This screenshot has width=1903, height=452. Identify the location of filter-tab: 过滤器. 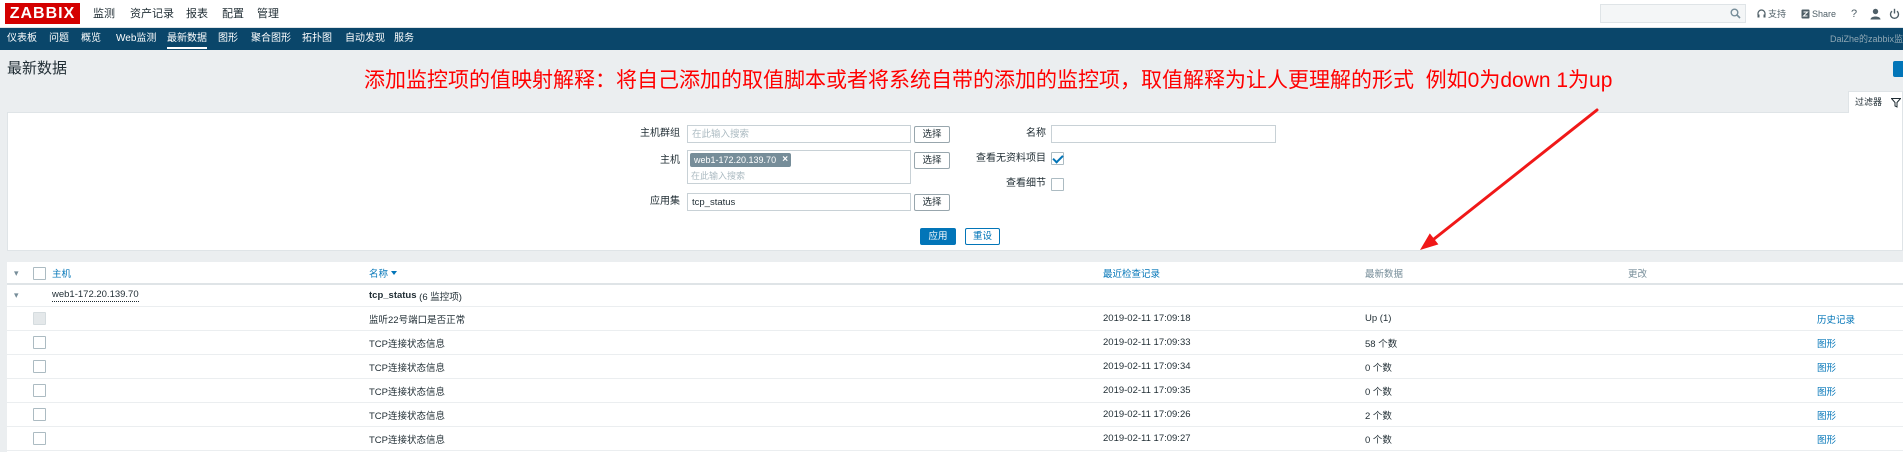
(1875, 102).